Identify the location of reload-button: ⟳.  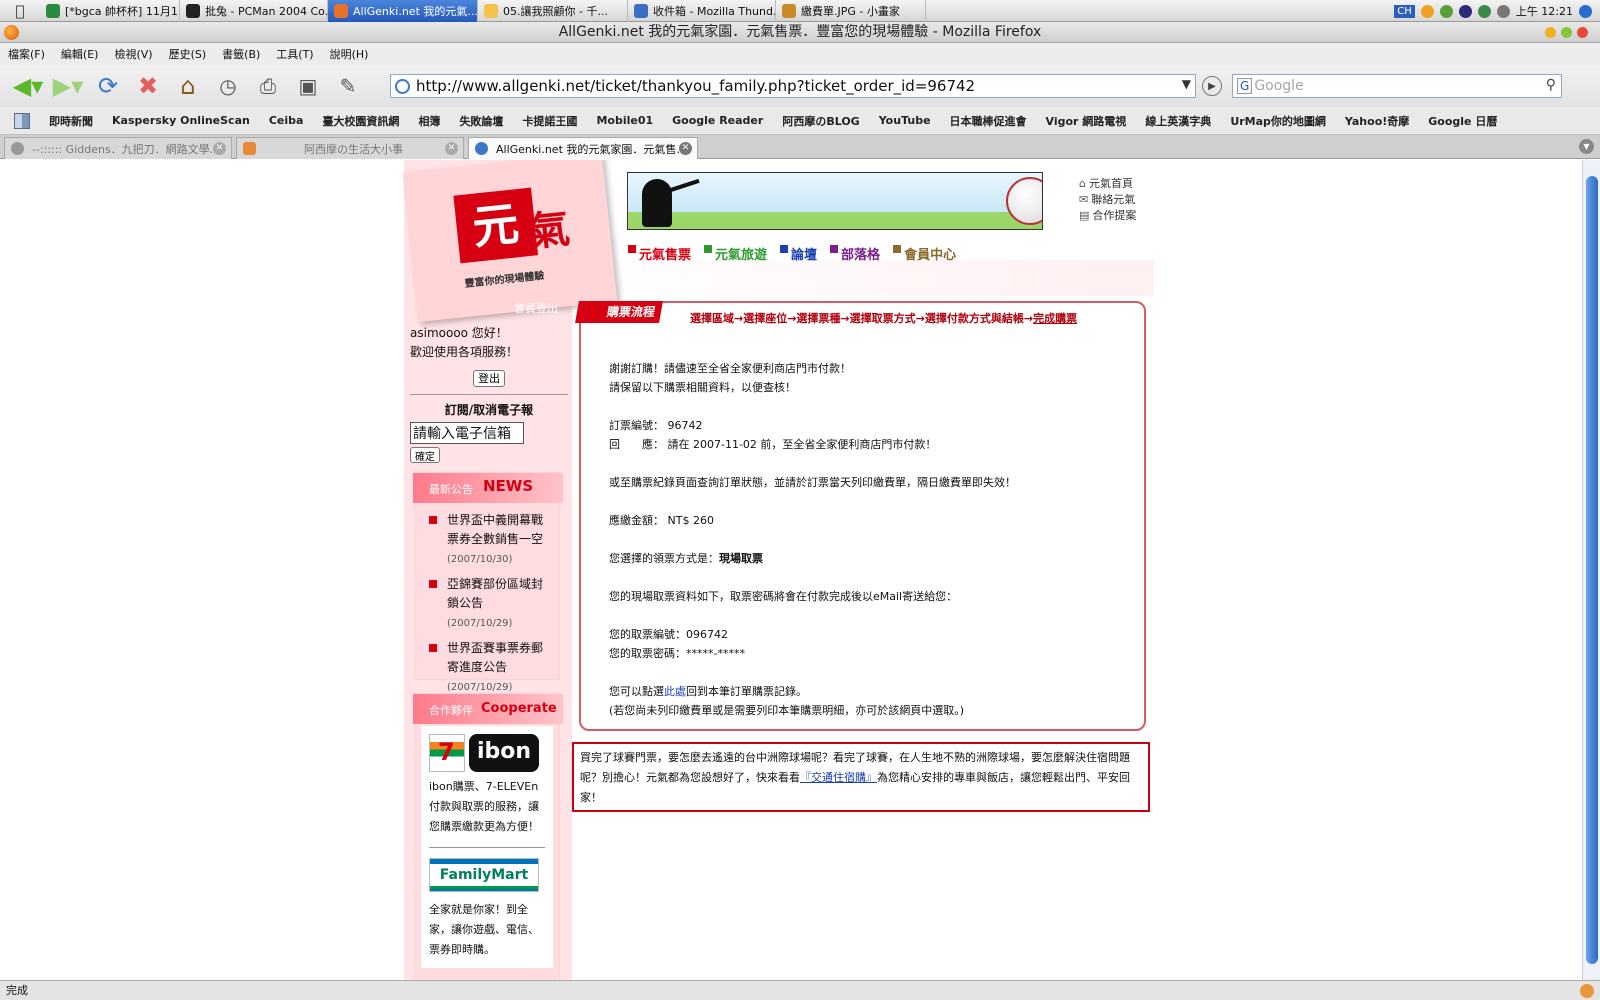
(108, 86).